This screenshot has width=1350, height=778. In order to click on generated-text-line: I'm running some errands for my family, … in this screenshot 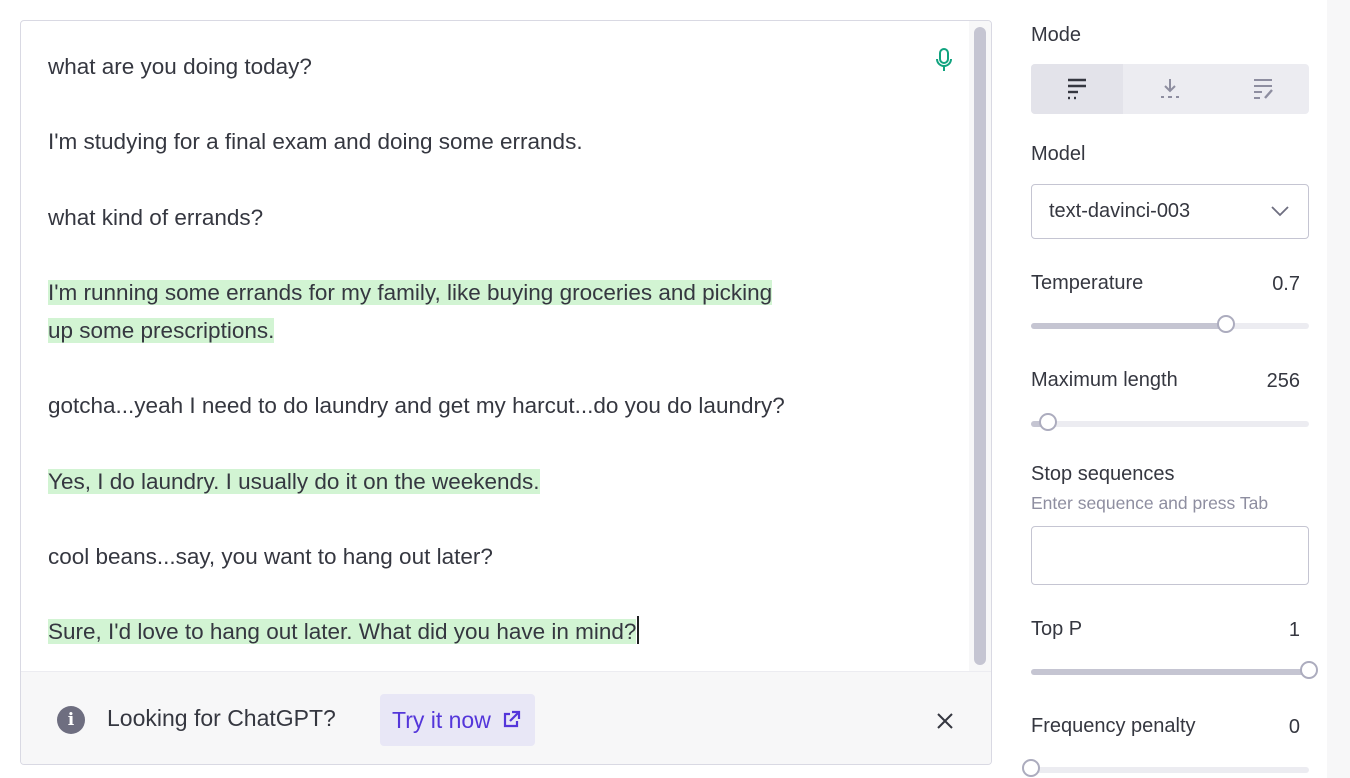, I will do `click(410, 293)`.